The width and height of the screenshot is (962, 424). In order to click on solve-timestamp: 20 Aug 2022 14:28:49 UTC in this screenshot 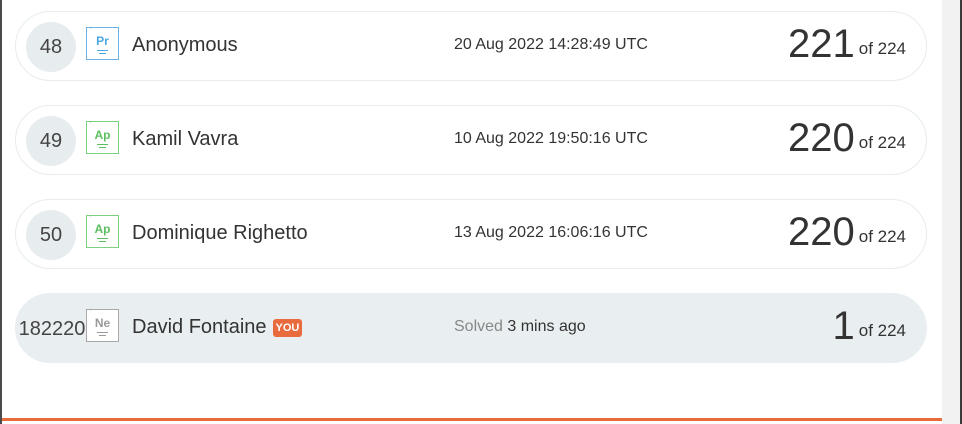, I will do `click(551, 44)`.